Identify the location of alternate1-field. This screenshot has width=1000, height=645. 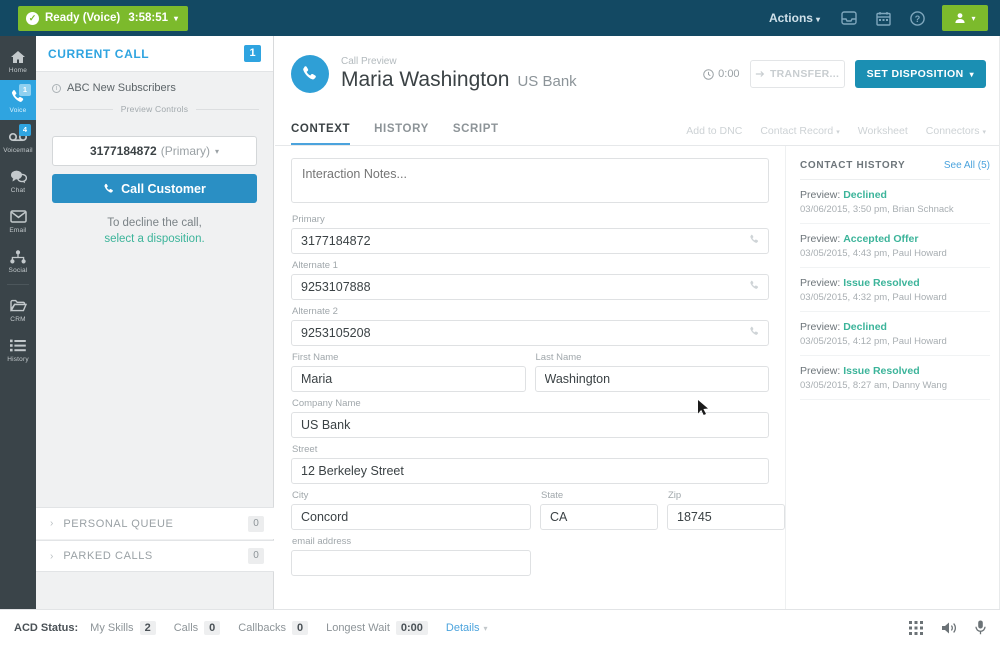
(530, 287).